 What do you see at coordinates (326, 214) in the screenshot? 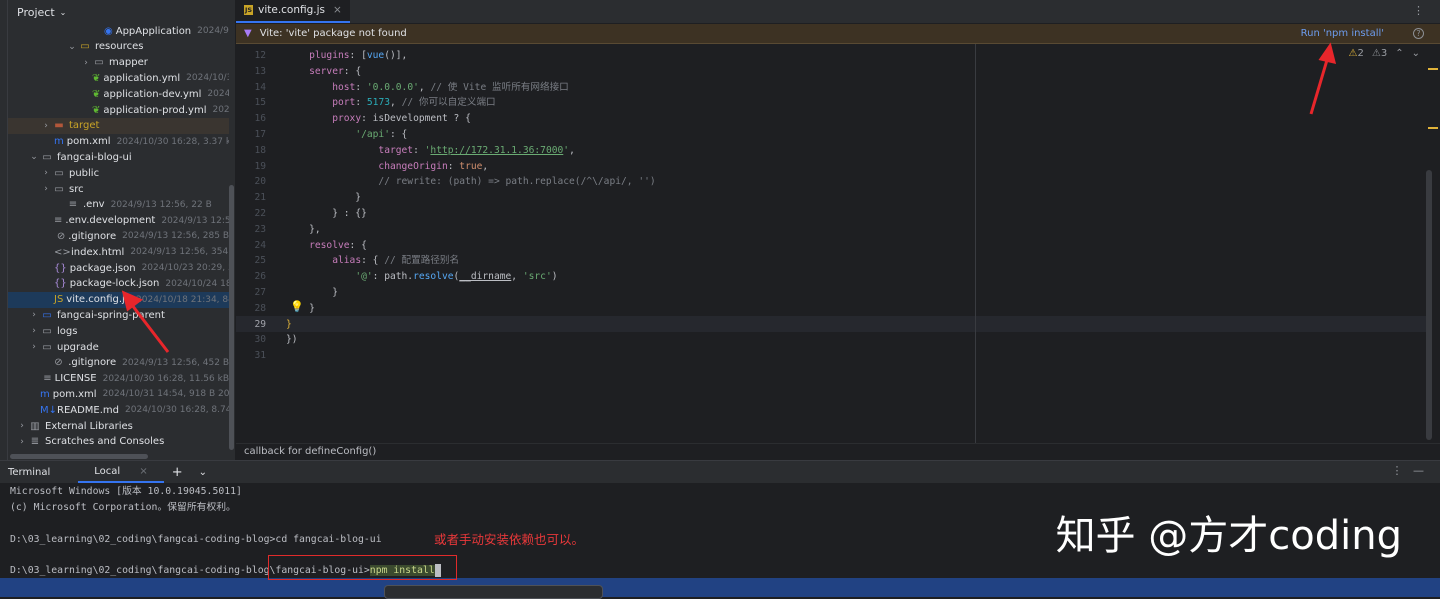
I see `code-line: } : {}` at bounding box center [326, 214].